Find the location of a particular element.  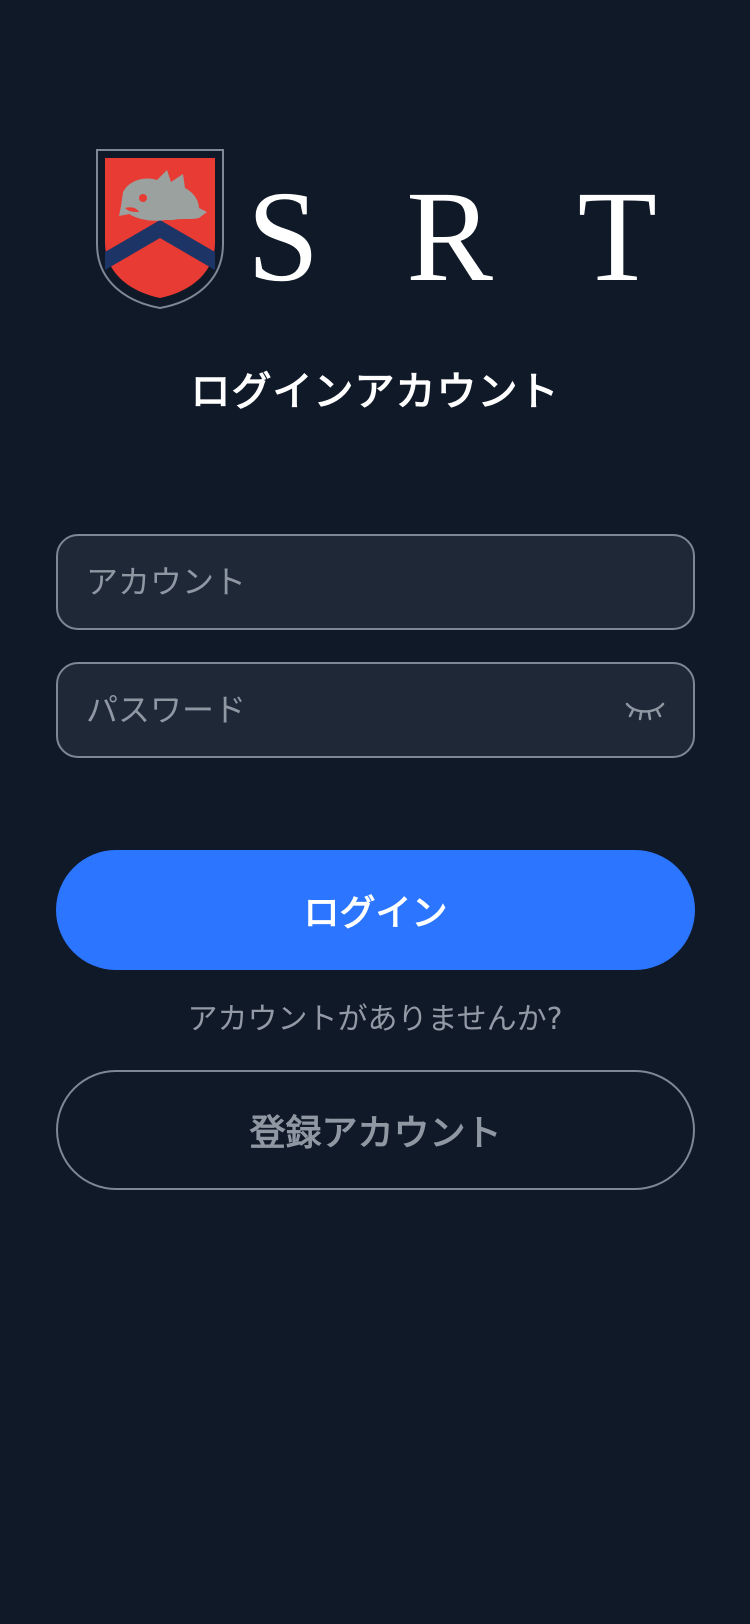

wordmark-text: S R T is located at coordinates (452, 234).